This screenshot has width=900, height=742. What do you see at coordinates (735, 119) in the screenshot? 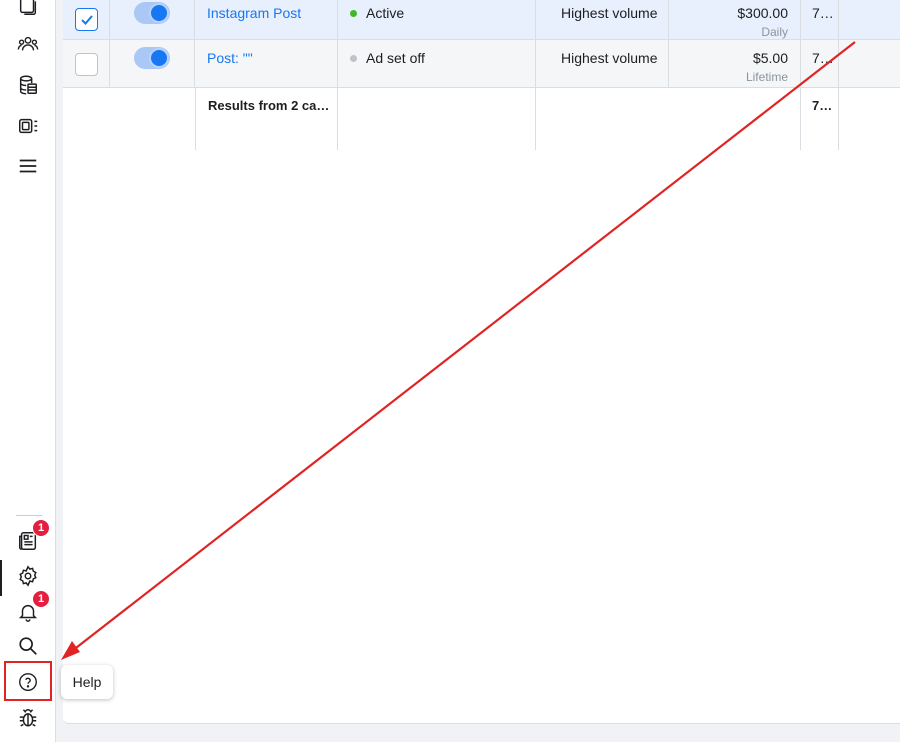
I see `summary-budget-cell` at bounding box center [735, 119].